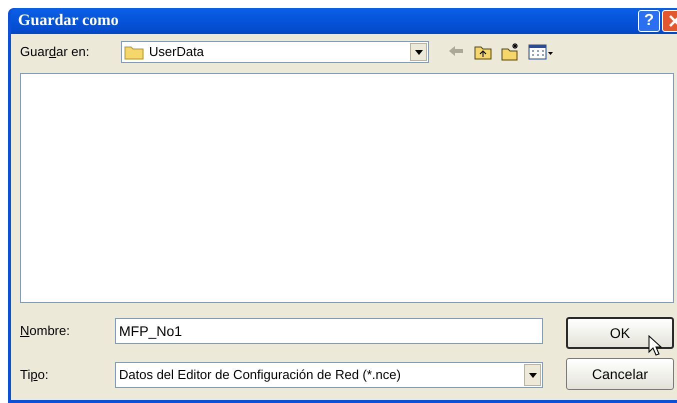 This screenshot has height=403, width=677. What do you see at coordinates (620, 333) in the screenshot?
I see `dialog-button: OK` at bounding box center [620, 333].